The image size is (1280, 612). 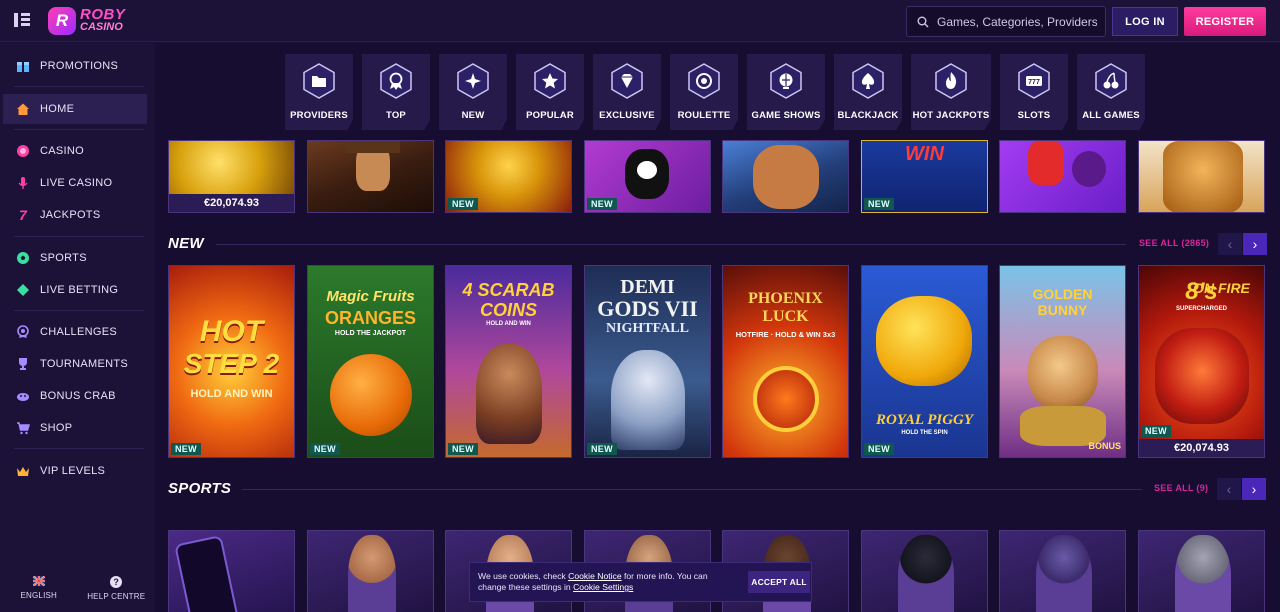 What do you see at coordinates (77, 151) in the screenshot?
I see `sidebar-item-casino: CASINO` at bounding box center [77, 151].